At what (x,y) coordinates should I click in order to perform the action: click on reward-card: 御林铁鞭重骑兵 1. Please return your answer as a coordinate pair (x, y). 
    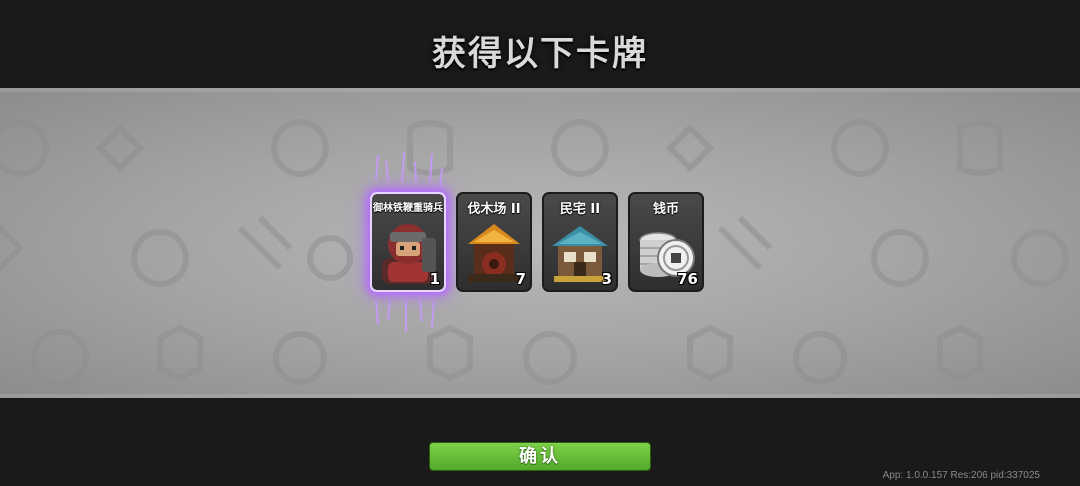
    Looking at the image, I should click on (408, 242).